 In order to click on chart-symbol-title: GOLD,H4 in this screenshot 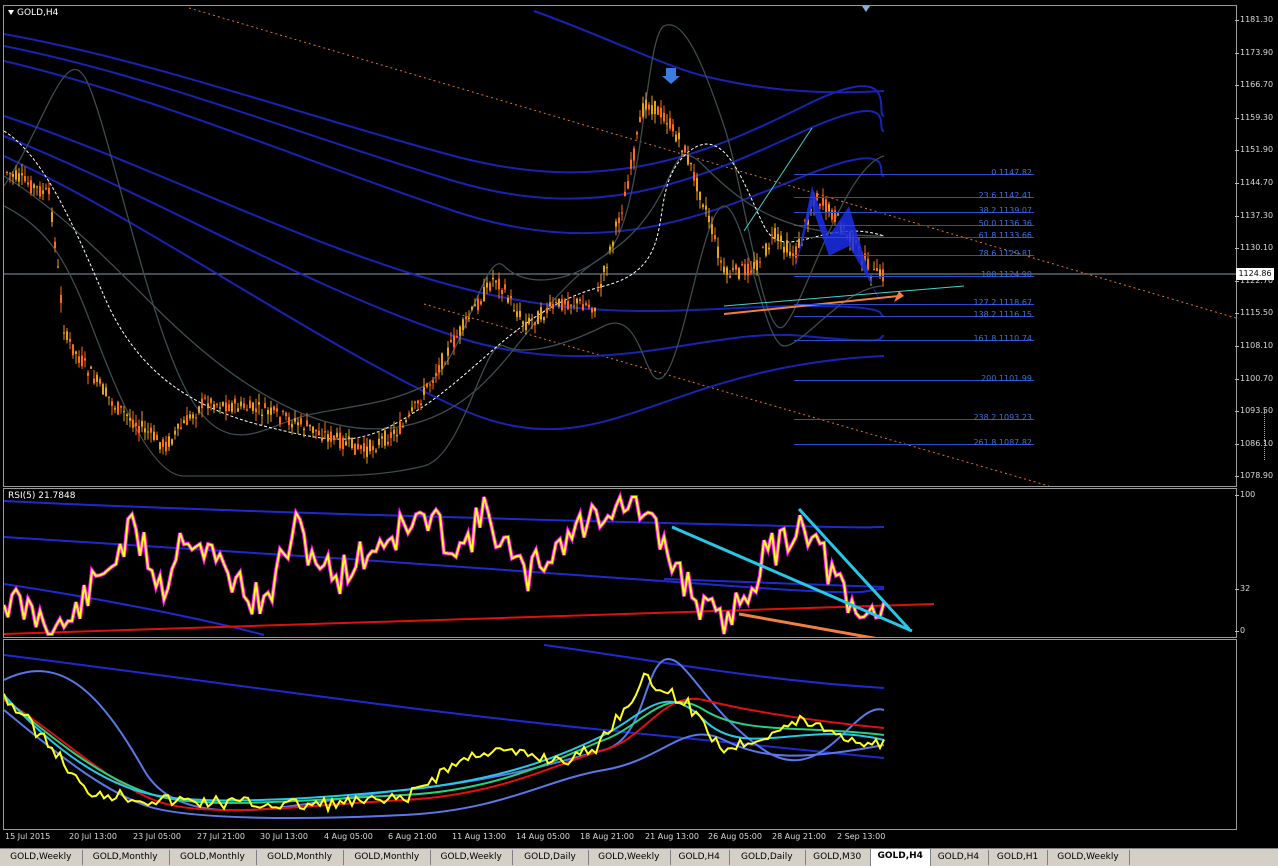, I will do `click(33, 13)`.